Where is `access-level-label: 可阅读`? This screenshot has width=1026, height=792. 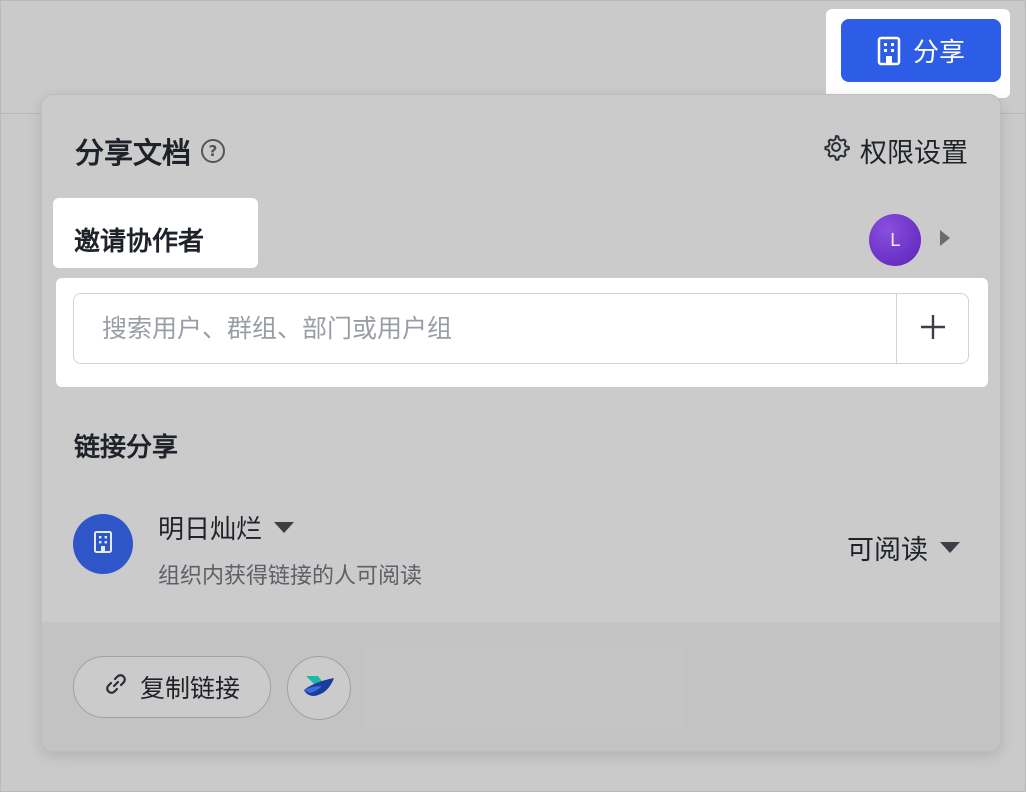
access-level-label: 可阅读 is located at coordinates (887, 550).